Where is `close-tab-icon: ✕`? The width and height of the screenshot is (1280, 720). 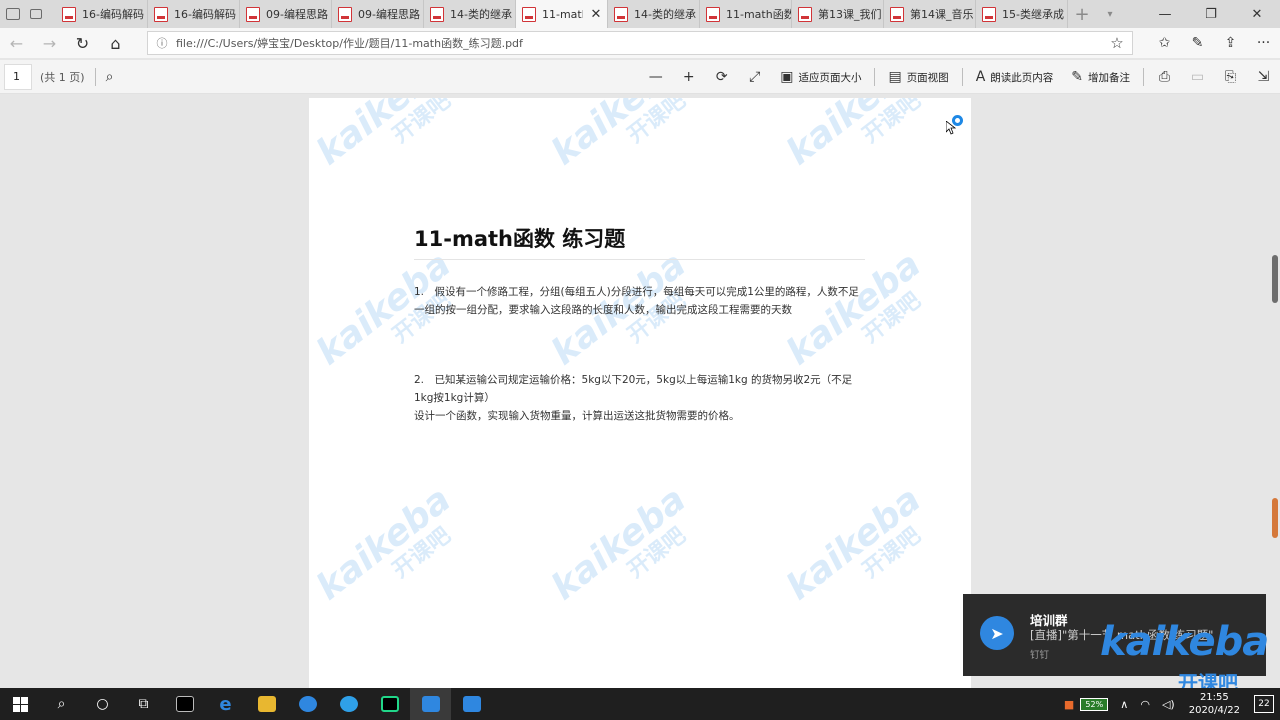
close-tab-icon: ✕ is located at coordinates (596, 14).